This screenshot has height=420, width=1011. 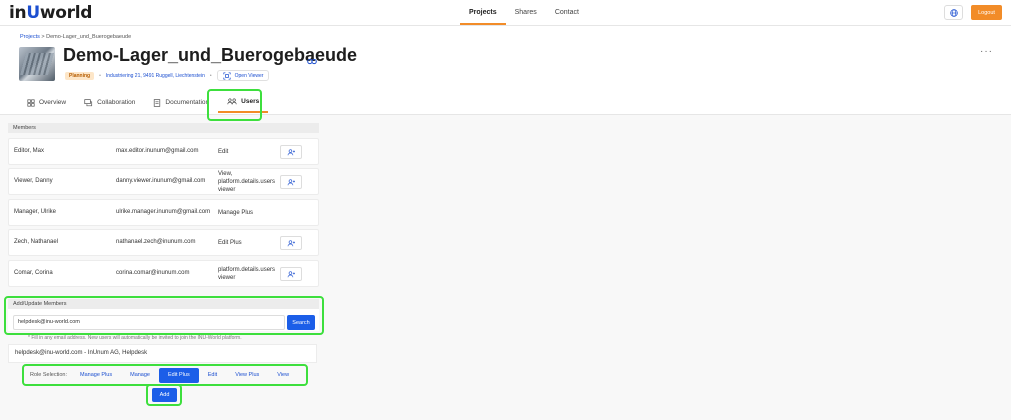 I want to click on tab-overview: Overview, so click(x=46, y=102).